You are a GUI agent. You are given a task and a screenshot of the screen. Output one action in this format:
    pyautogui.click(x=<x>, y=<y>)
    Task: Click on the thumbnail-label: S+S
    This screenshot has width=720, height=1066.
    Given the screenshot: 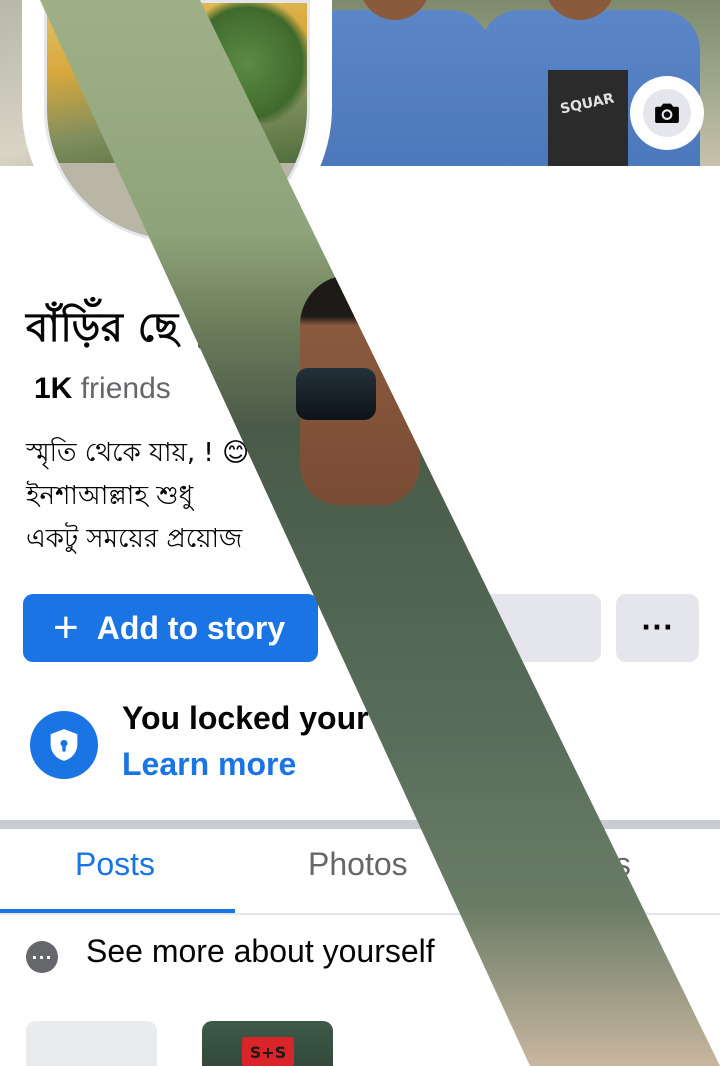 What is the action you would take?
    pyautogui.click(x=268, y=1051)
    